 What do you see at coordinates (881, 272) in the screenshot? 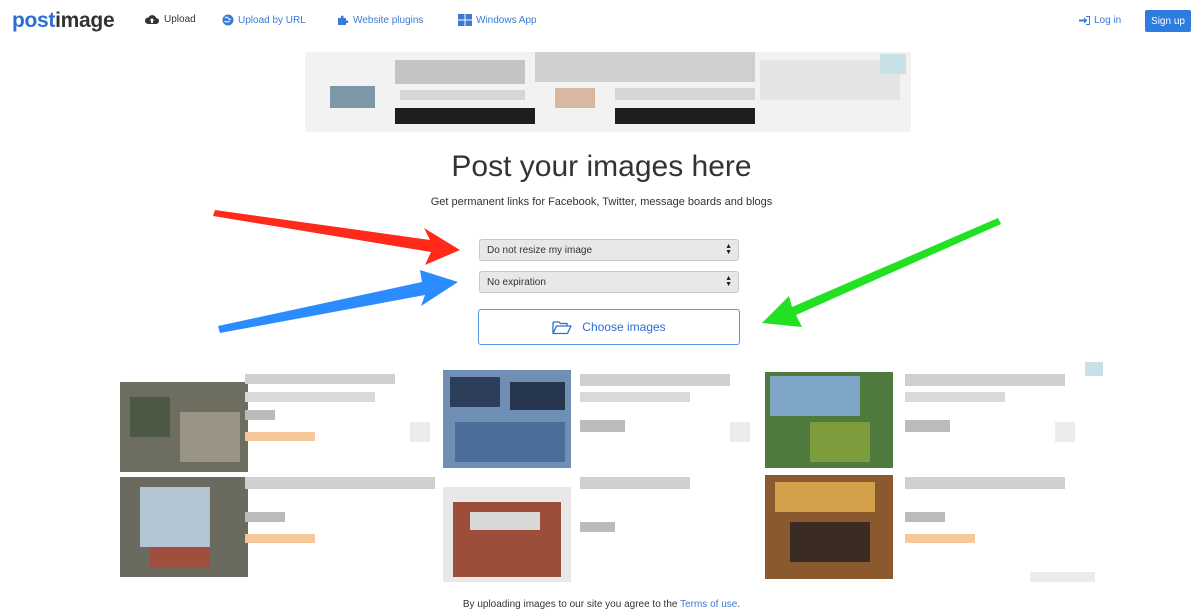
I see `green-arrow` at bounding box center [881, 272].